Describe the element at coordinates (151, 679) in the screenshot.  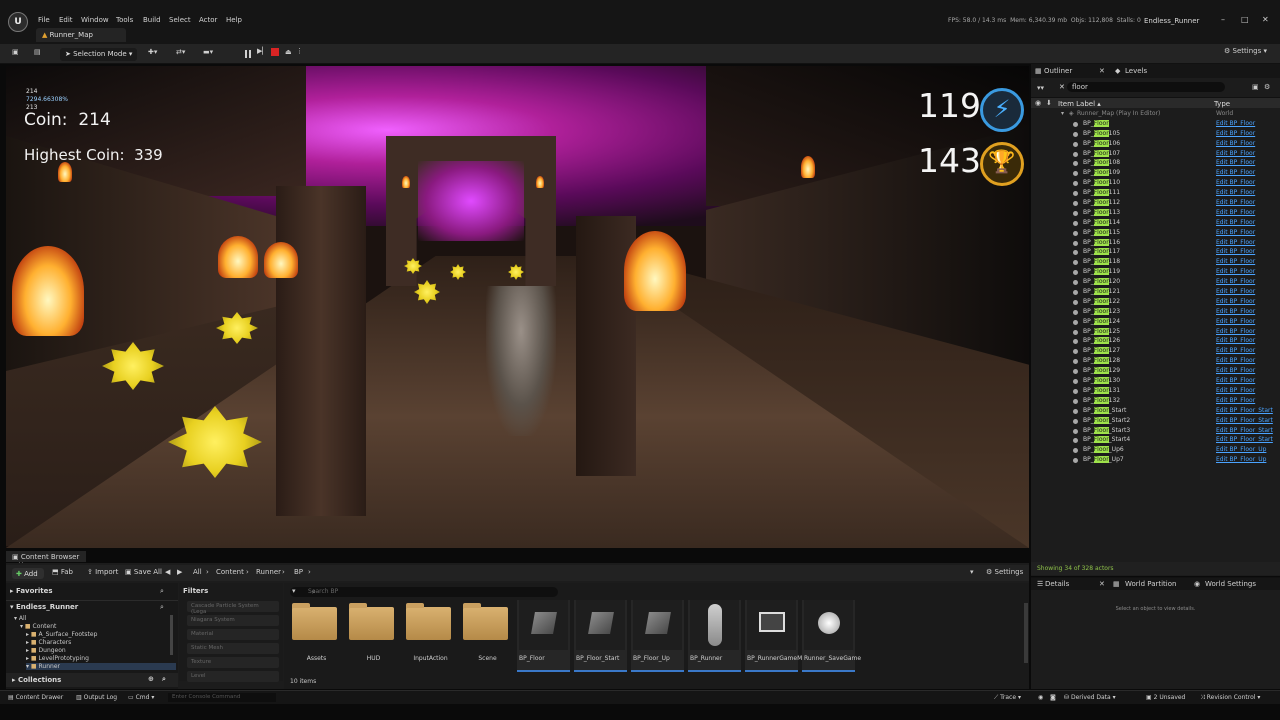
I see `add-collection-icon: ⊕` at that location.